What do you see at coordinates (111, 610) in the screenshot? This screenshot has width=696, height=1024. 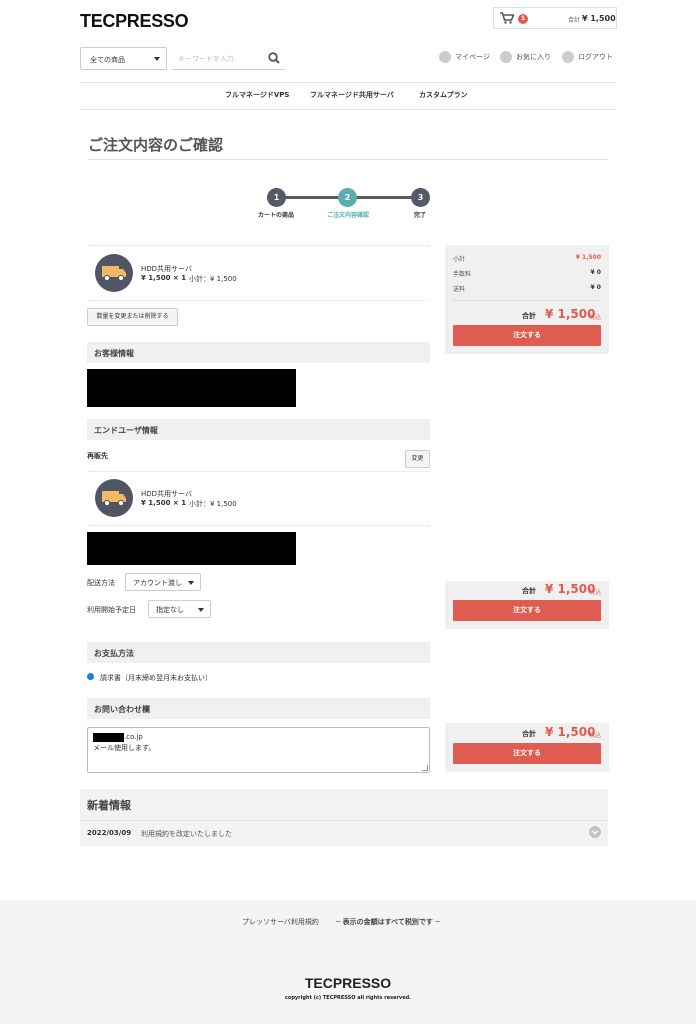 I see `start-date-label: 利用開始予定日` at bounding box center [111, 610].